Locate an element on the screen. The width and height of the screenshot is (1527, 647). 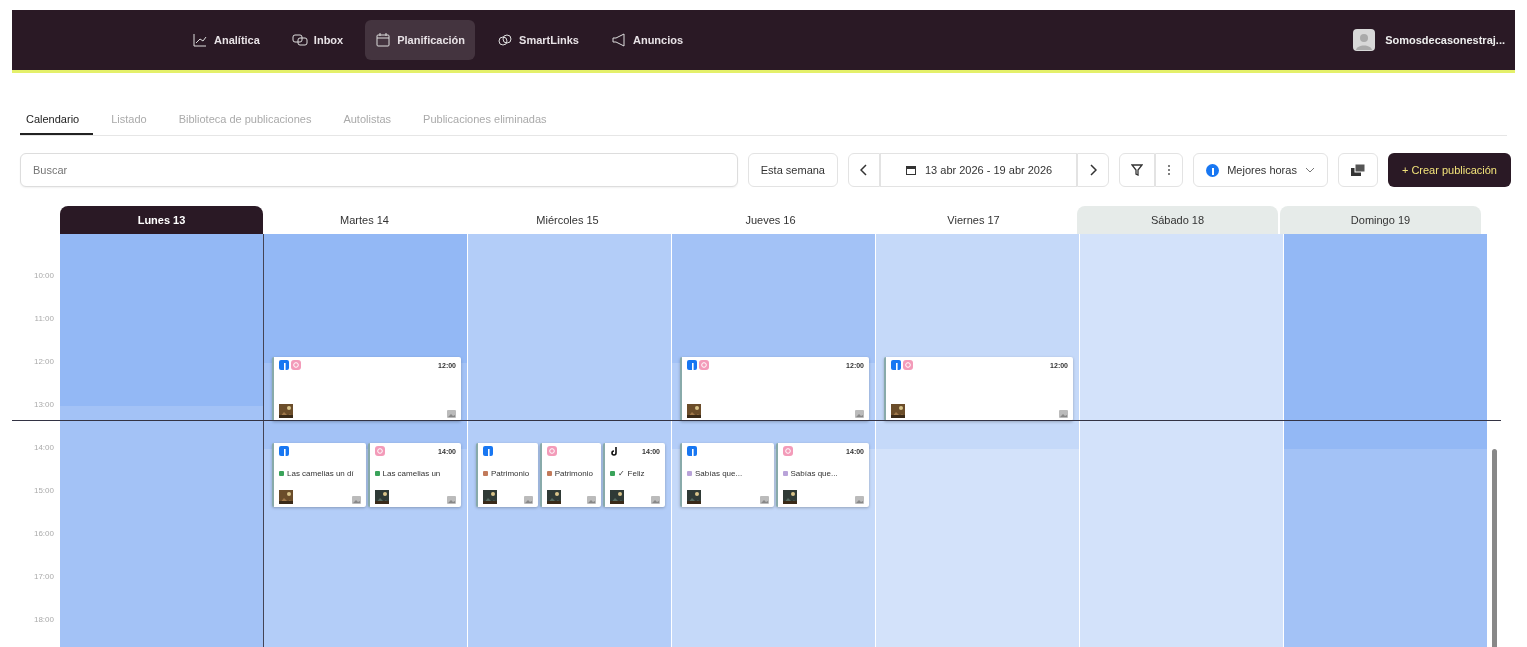
stack-icon is located at coordinates (1357, 170).